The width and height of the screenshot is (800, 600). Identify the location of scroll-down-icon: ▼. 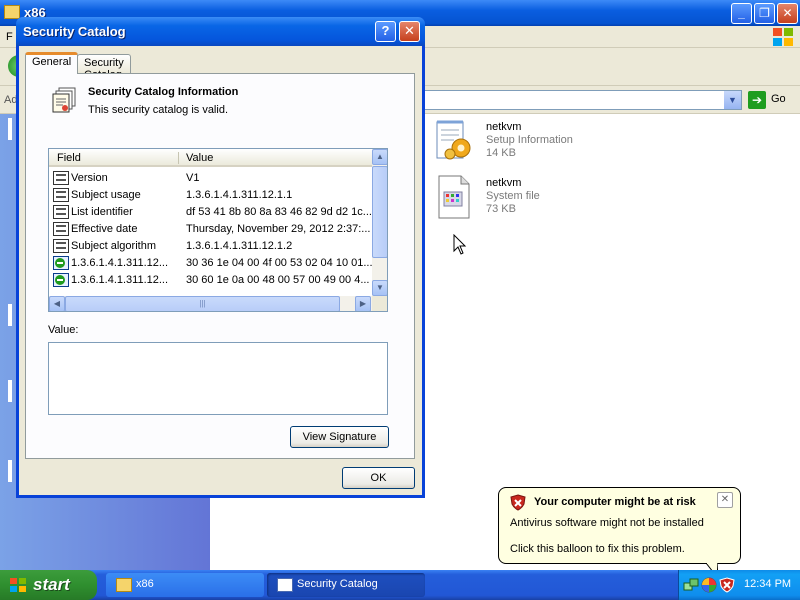
(379, 288).